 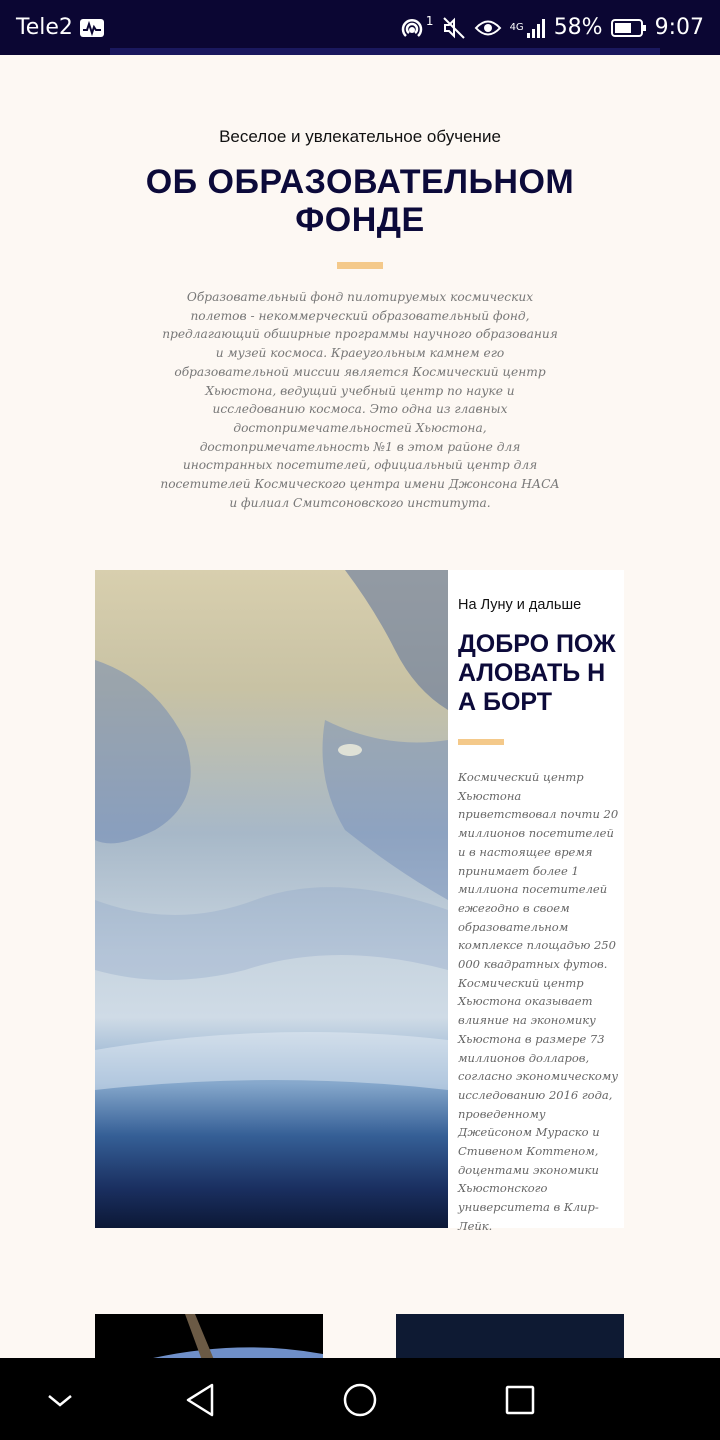 I want to click on battery-icon, so click(x=628, y=28).